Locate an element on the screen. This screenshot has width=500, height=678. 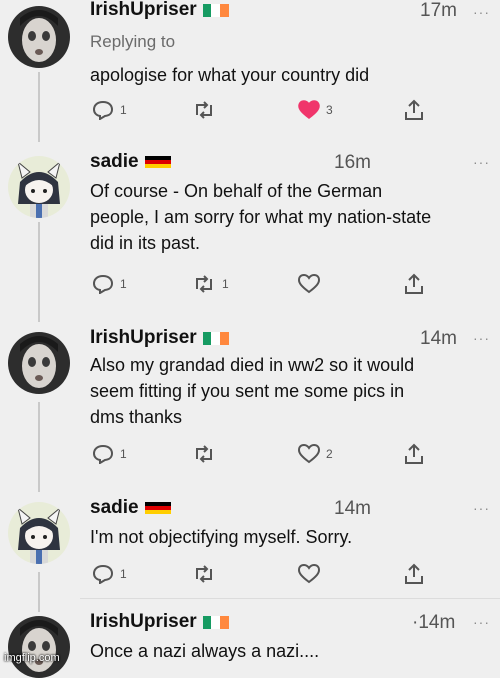
like-count: 3 is located at coordinates (329, 110).